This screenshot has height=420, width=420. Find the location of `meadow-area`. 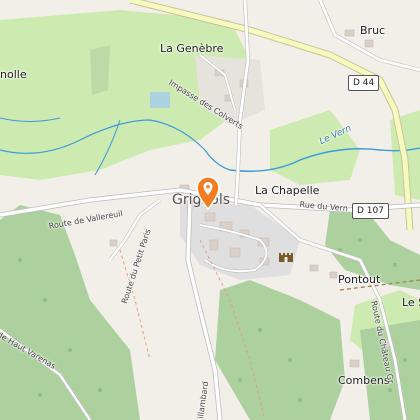

meadow-area is located at coordinates (315, 147).